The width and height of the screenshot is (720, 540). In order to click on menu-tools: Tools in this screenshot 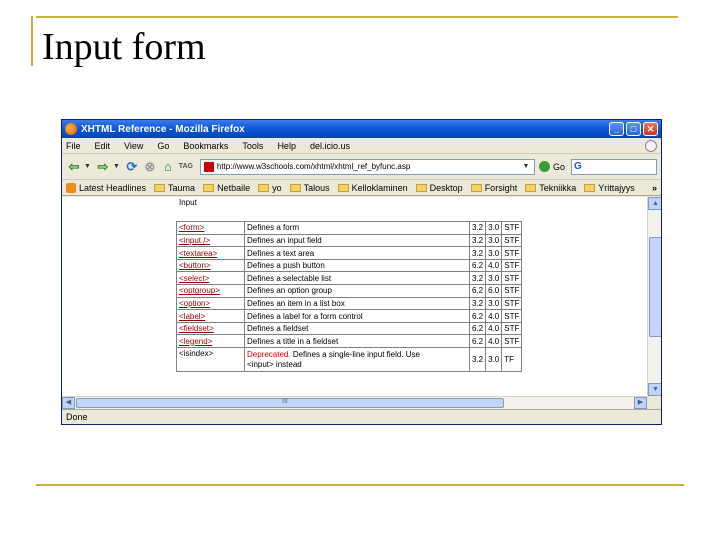, I will do `click(252, 146)`.